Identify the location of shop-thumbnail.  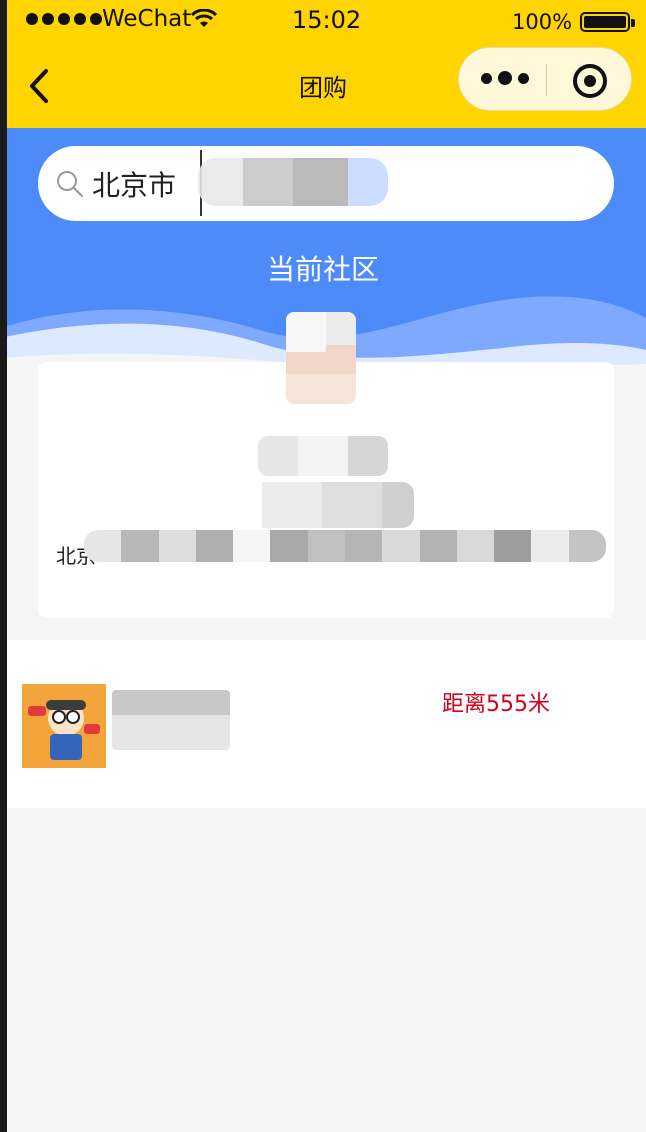
(64, 726).